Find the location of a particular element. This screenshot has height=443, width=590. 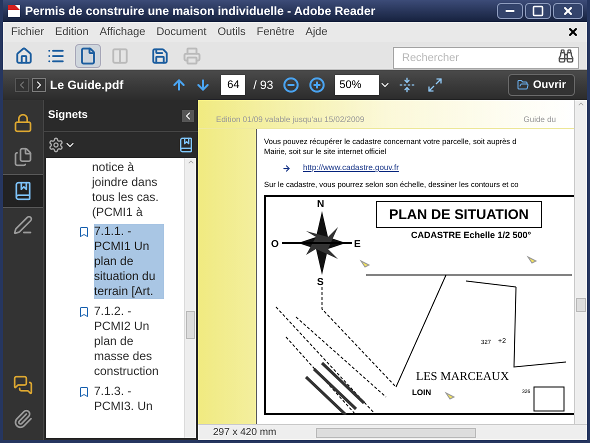

new-bookmark-icon is located at coordinates (186, 145).